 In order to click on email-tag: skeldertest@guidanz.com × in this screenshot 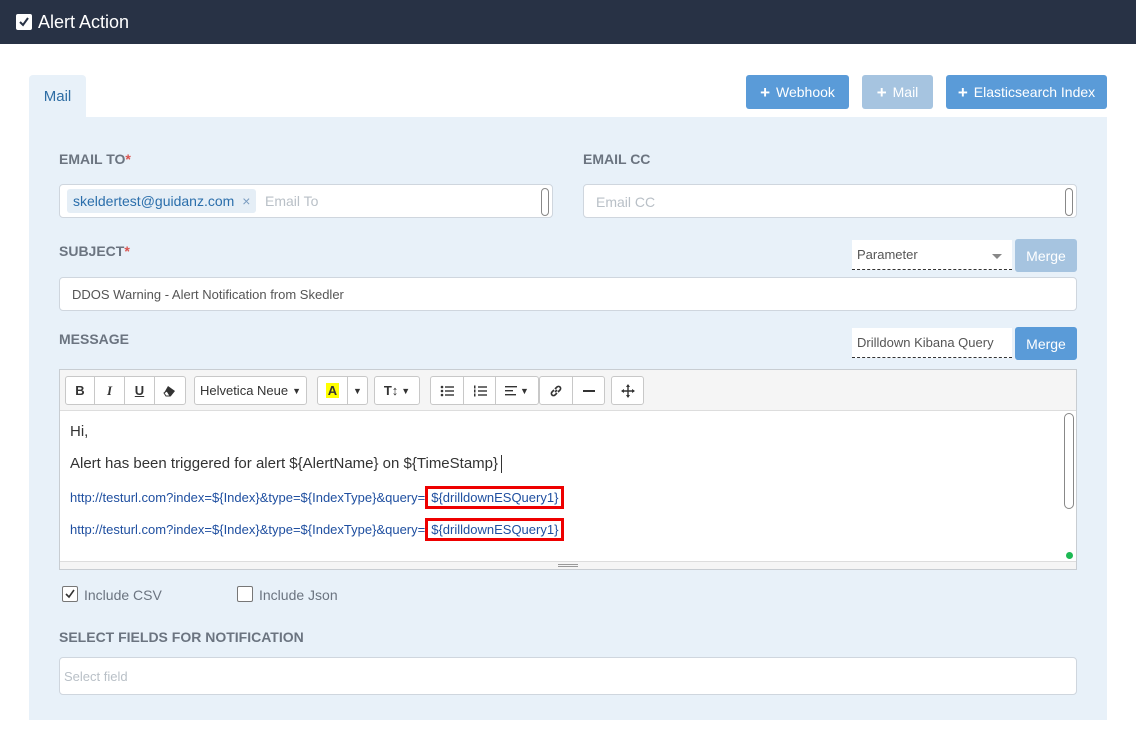, I will do `click(162, 201)`.